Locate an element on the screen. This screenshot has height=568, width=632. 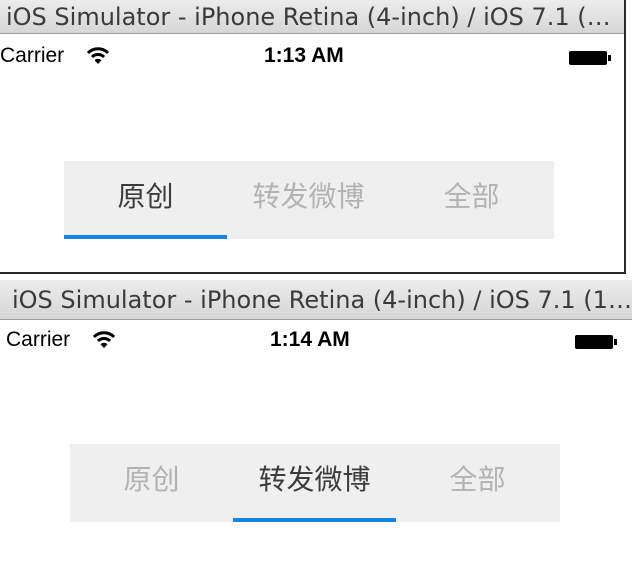
status-bar: Carrier 1:14 AM is located at coordinates (316, 341).